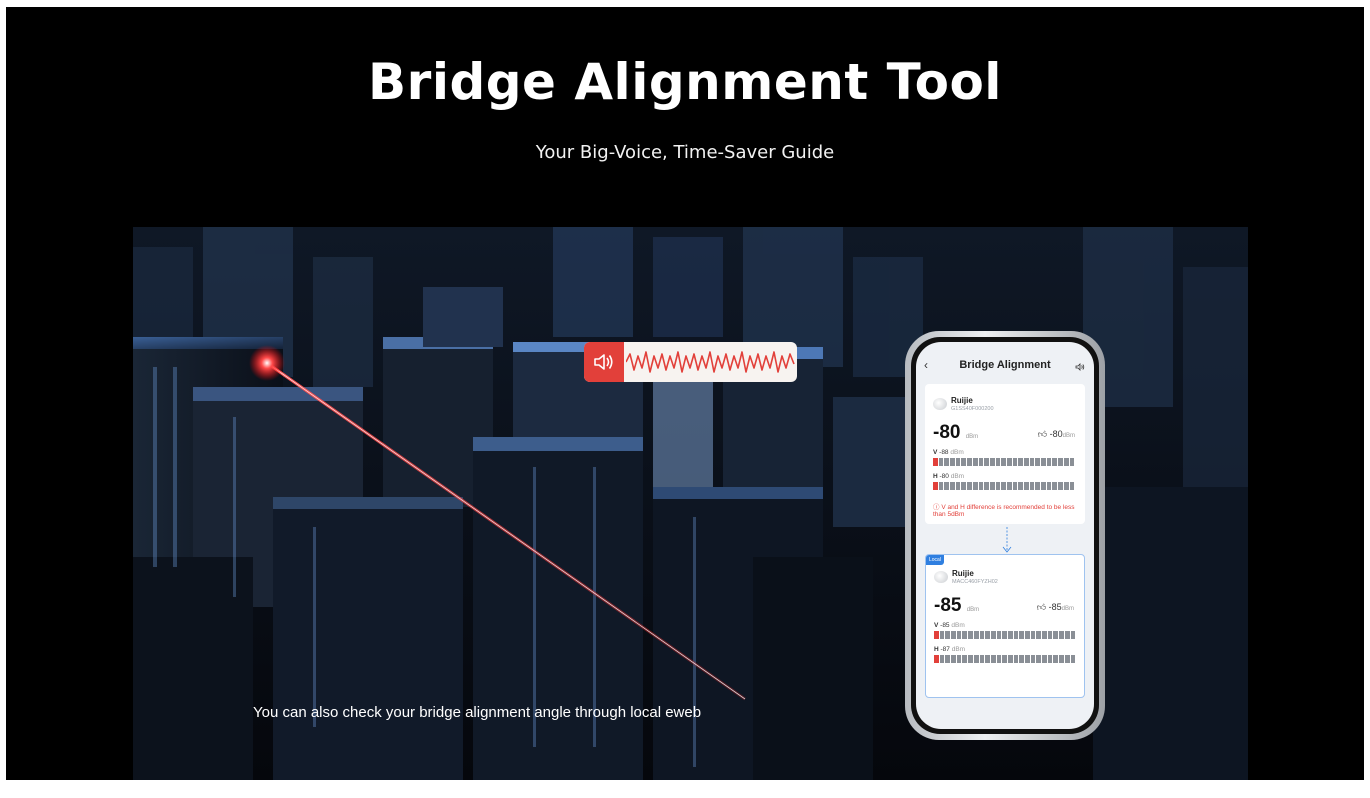 The height and width of the screenshot is (798, 1370). What do you see at coordinates (604, 362) in the screenshot?
I see `speaker-icon` at bounding box center [604, 362].